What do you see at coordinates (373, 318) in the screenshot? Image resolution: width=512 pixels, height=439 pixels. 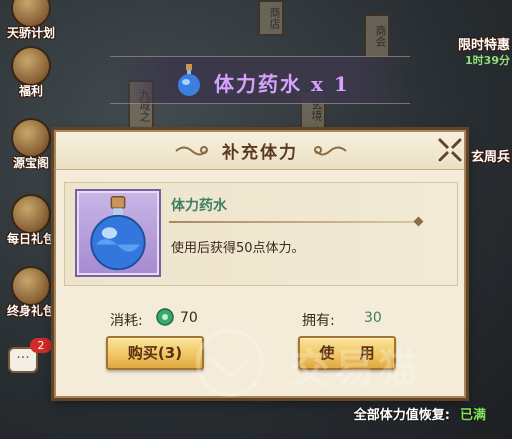 I see `owned-value: 30` at bounding box center [373, 318].